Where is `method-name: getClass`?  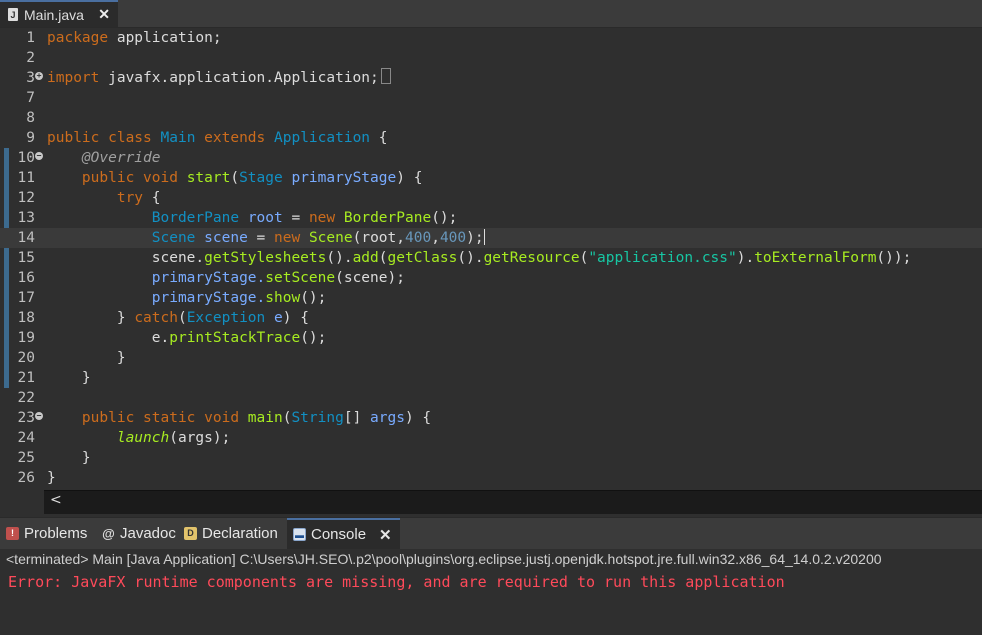 method-name: getClass is located at coordinates (422, 258).